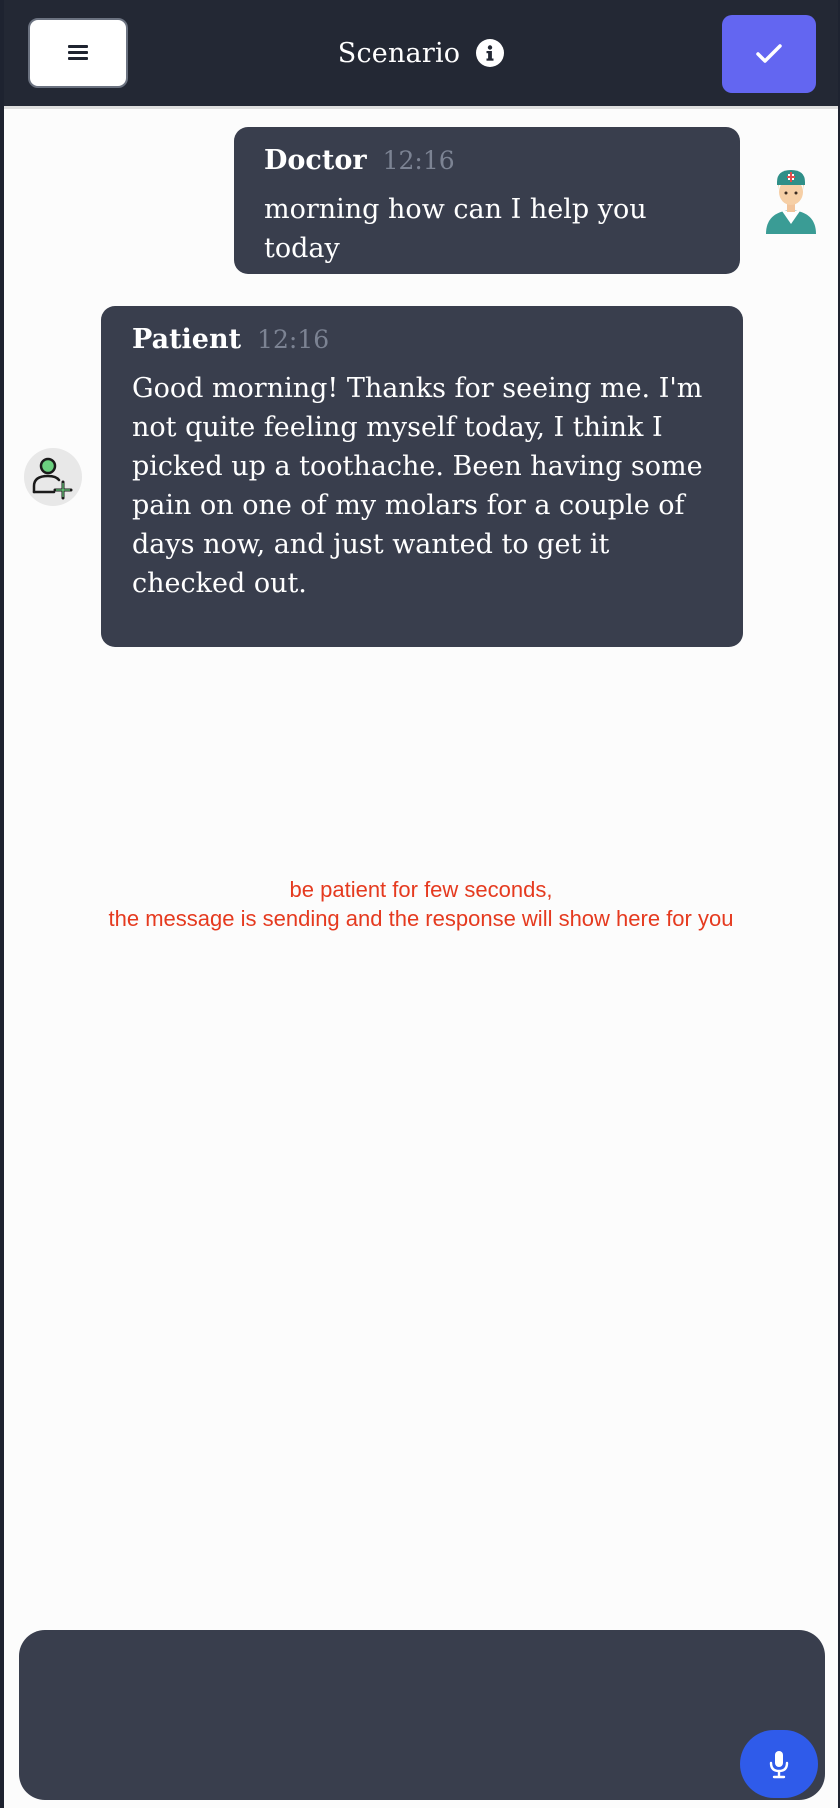  I want to click on top-bar: Scenario, so click(421, 53).